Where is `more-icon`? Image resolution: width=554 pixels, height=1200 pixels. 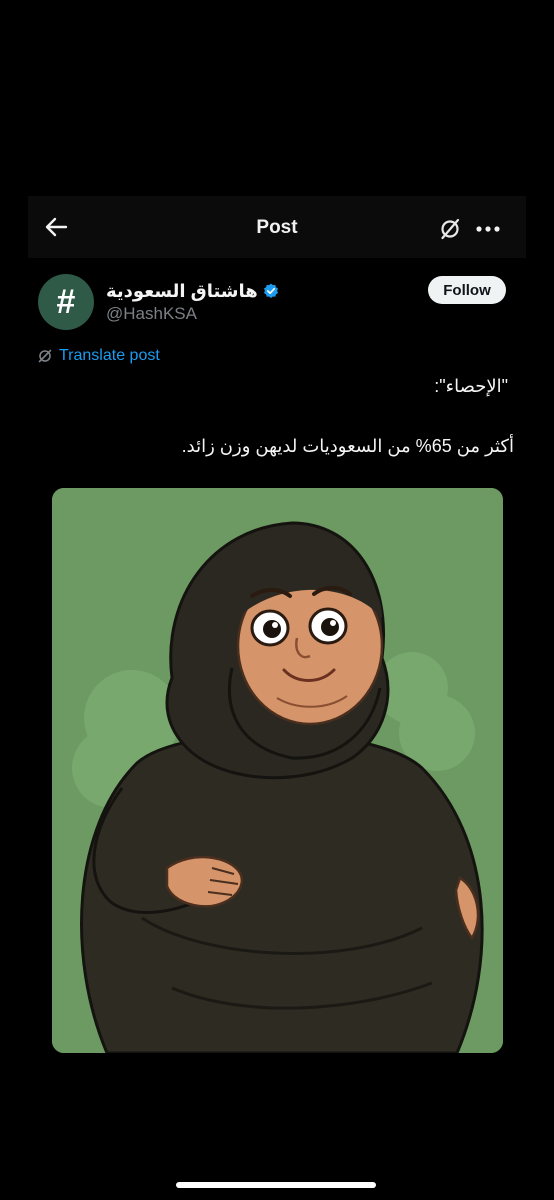
more-icon is located at coordinates (488, 229).